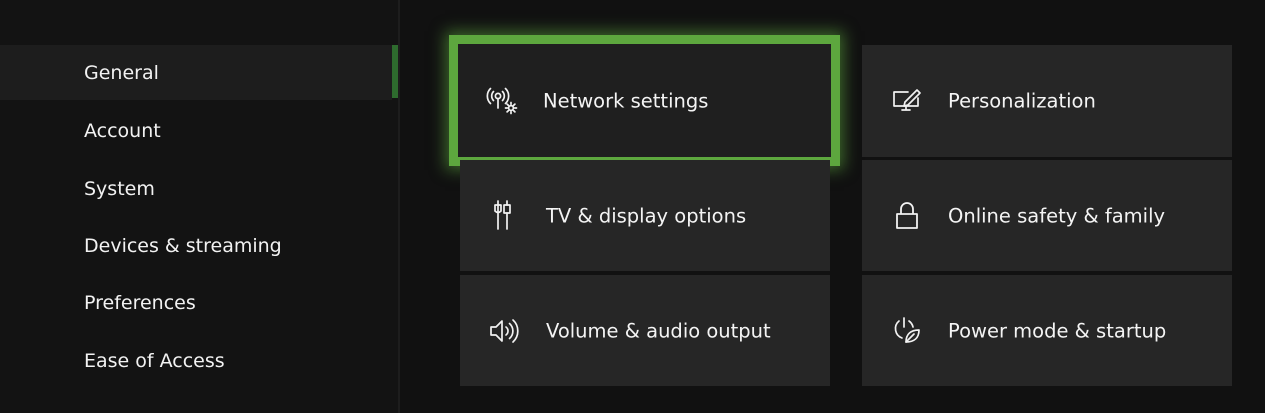 This screenshot has height=413, width=1265. I want to click on online-safety-family-tile: Online safety & family, so click(1047, 215).